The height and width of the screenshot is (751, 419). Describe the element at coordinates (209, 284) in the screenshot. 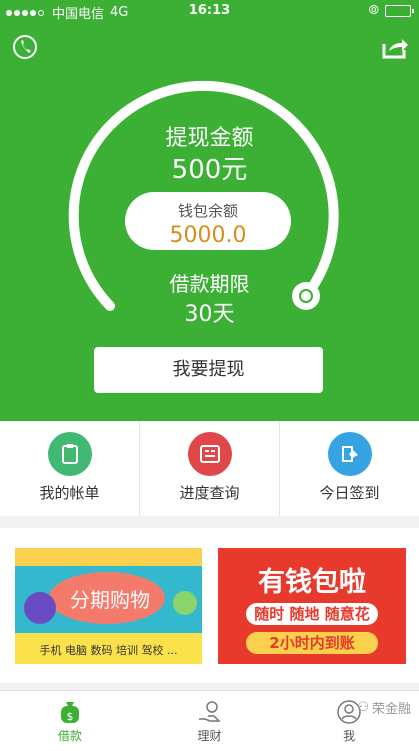

I see `loan-term-label: 借款期限` at that location.